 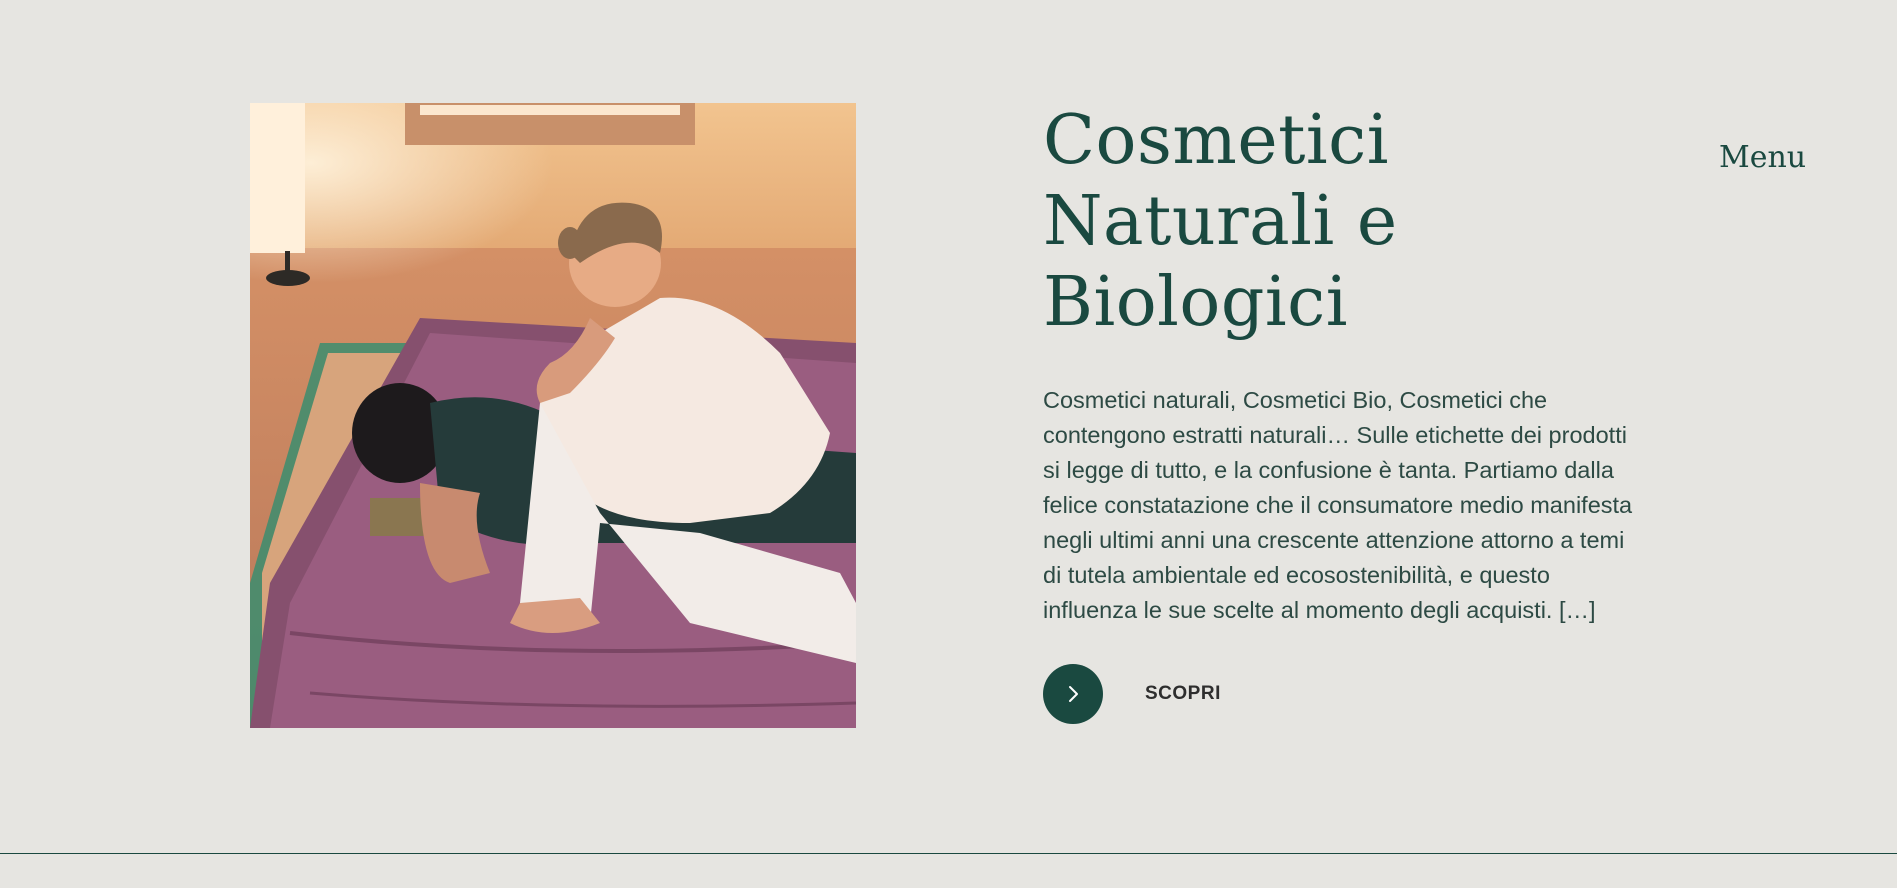 What do you see at coordinates (1195, 302) in the screenshot?
I see `title-line: Biologici` at bounding box center [1195, 302].